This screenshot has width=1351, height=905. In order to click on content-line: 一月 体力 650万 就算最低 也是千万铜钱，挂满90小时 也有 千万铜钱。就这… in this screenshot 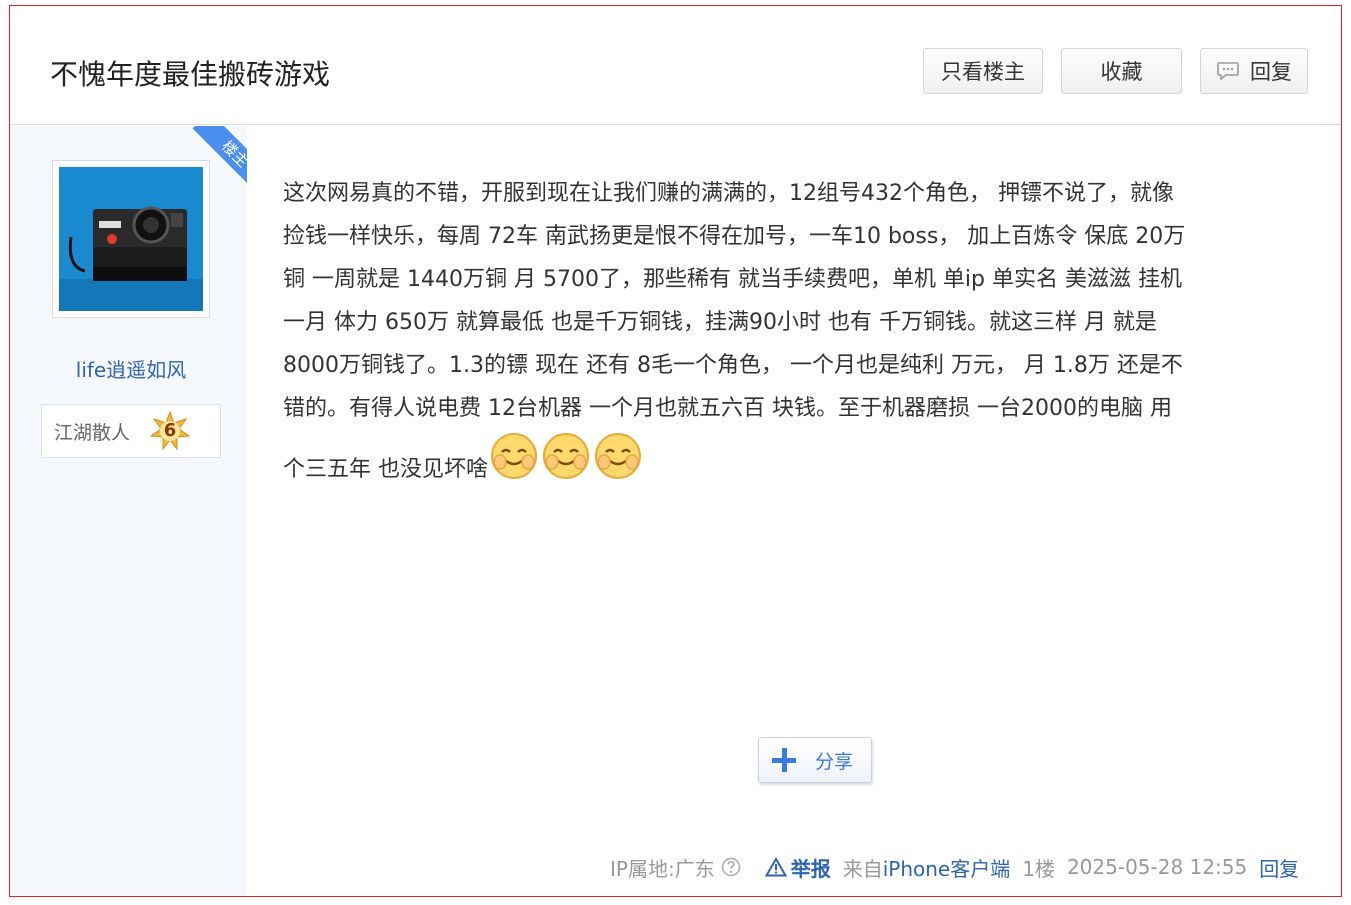, I will do `click(720, 322)`.